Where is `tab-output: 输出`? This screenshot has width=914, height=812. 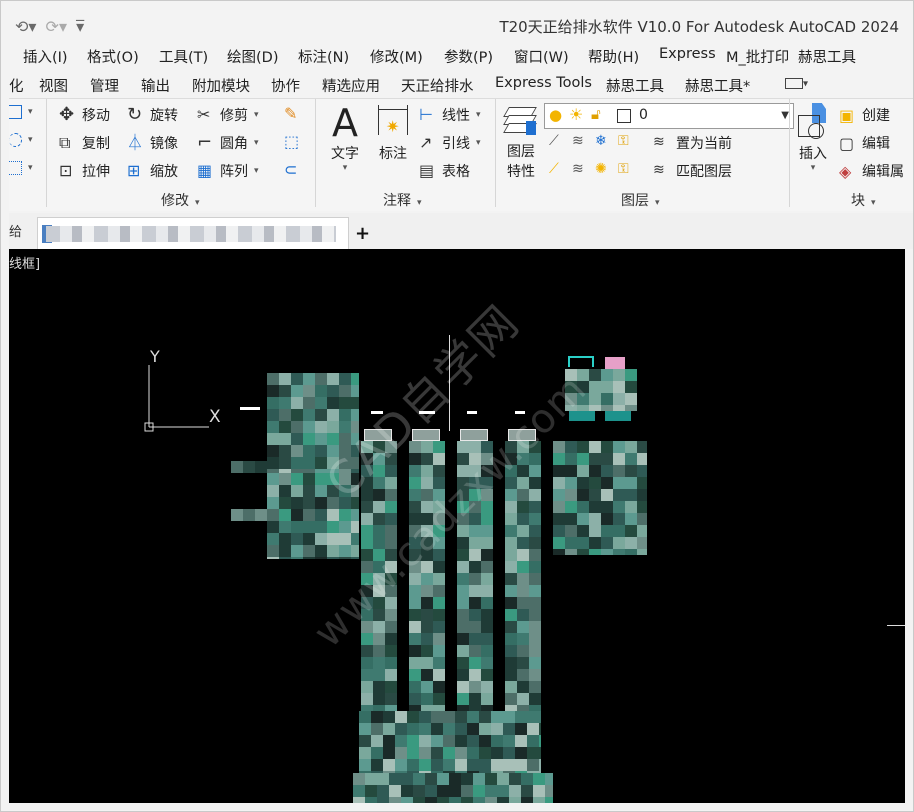
tab-output: 输出 is located at coordinates (155, 85).